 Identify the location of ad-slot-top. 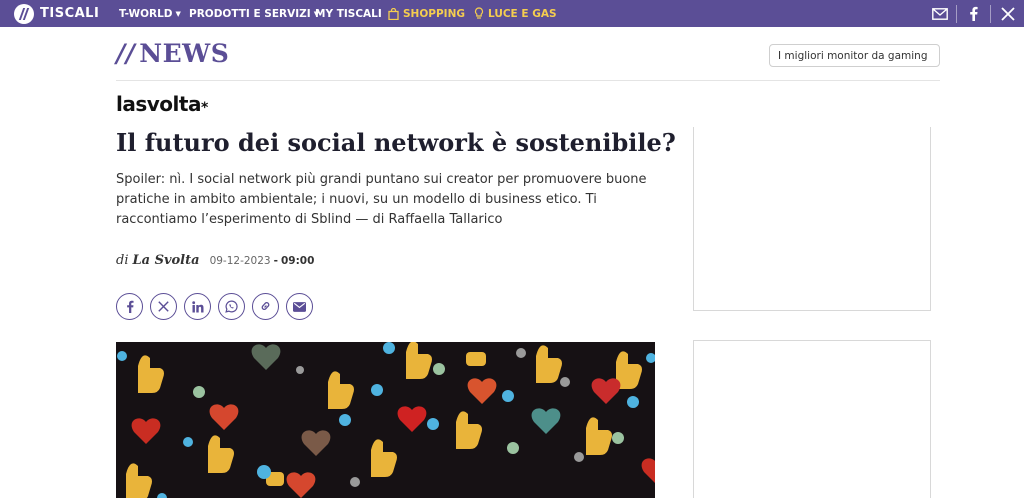
(812, 219).